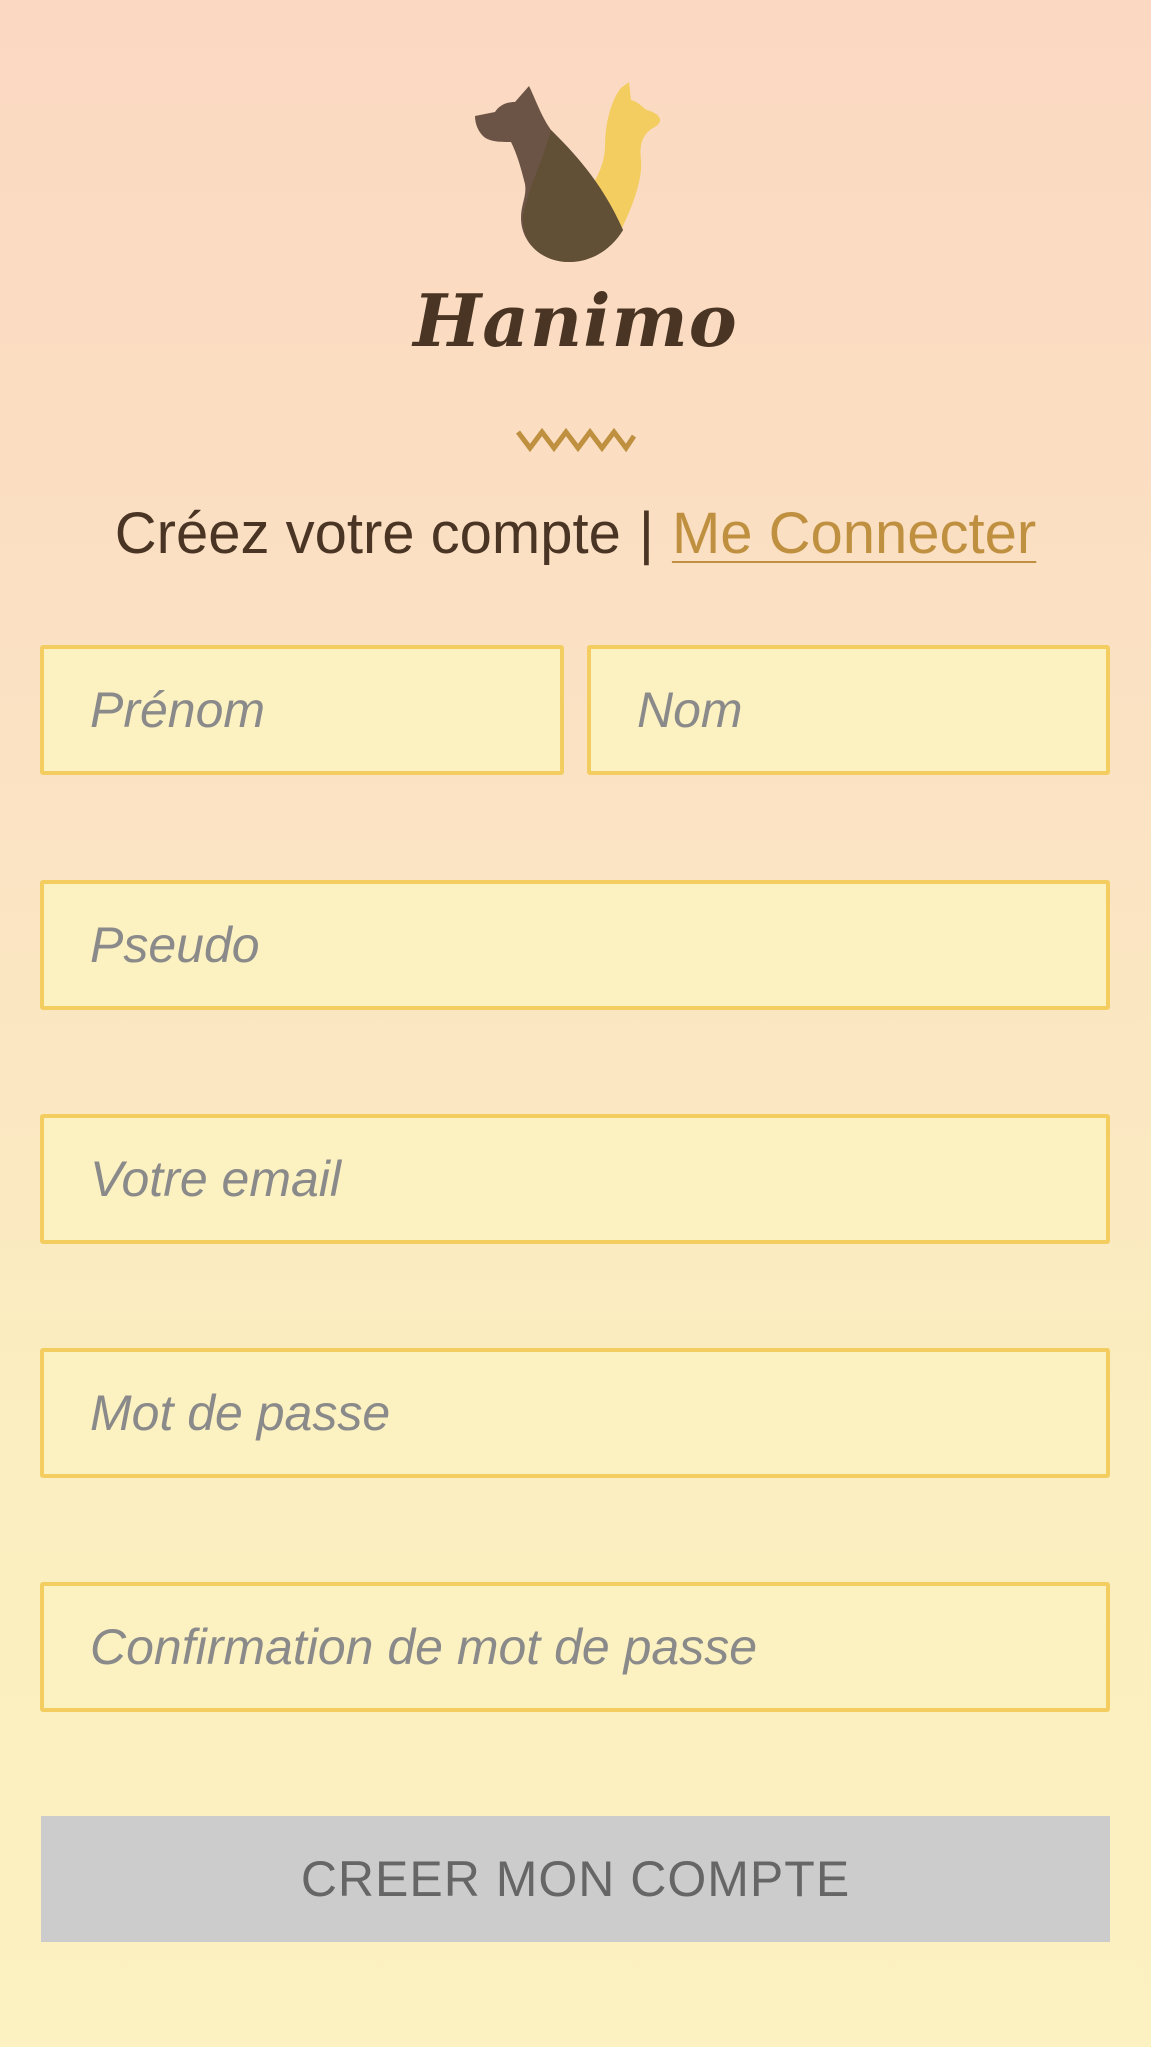 This screenshot has width=1151, height=2047. What do you see at coordinates (567, 172) in the screenshot?
I see `dog-cat-logo-icon` at bounding box center [567, 172].